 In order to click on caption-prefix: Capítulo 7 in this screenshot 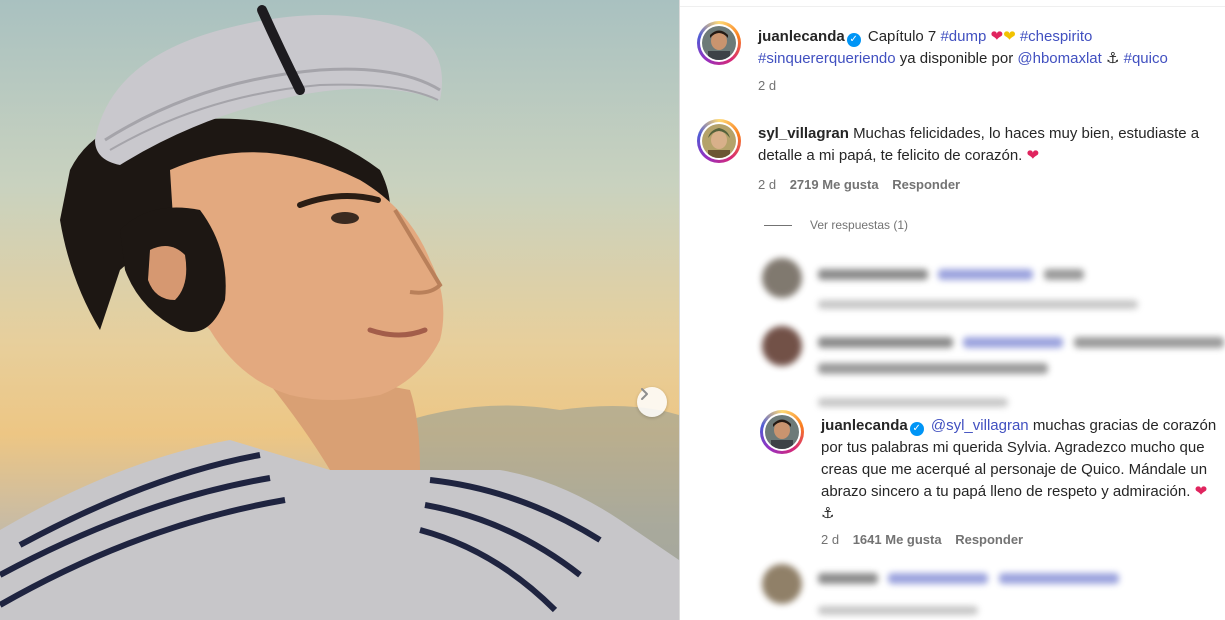, I will do `click(902, 36)`.